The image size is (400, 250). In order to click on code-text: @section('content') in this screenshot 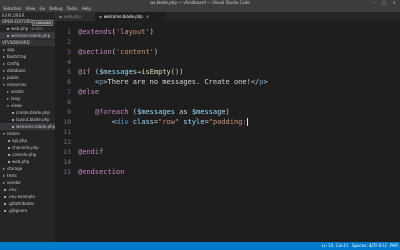, I will do `click(118, 52)`.